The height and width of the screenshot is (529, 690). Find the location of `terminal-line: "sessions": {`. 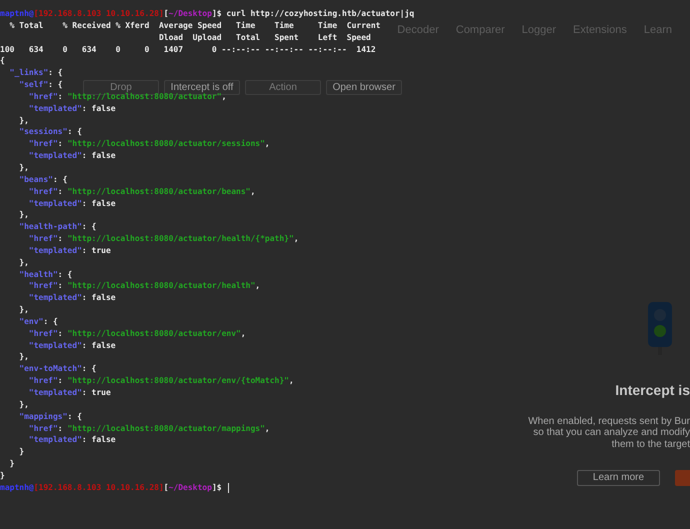

terminal-line: "sessions": { is located at coordinates (50, 132).